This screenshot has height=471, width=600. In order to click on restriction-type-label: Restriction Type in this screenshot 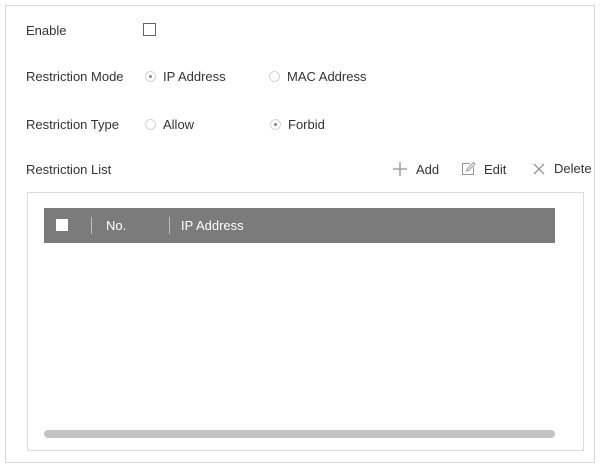, I will do `click(72, 124)`.